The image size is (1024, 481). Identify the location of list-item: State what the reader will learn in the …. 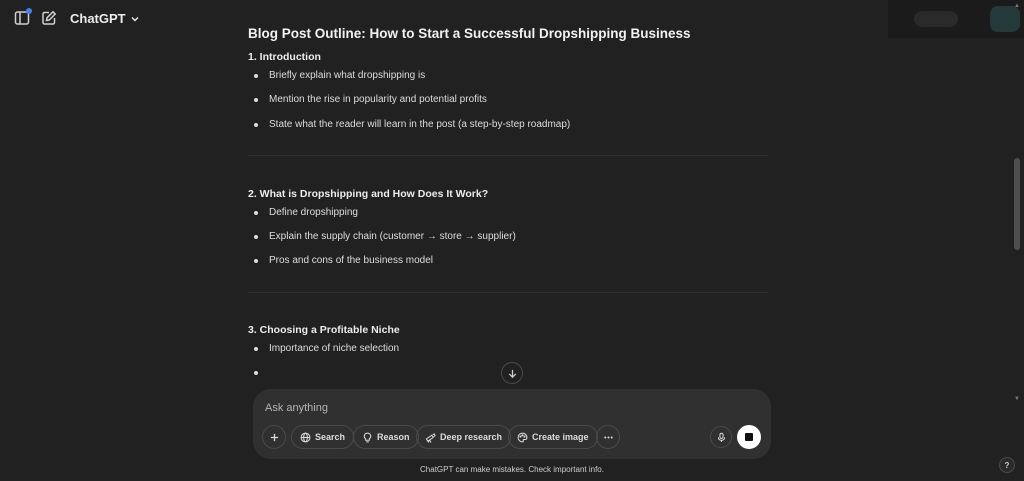
(508, 130).